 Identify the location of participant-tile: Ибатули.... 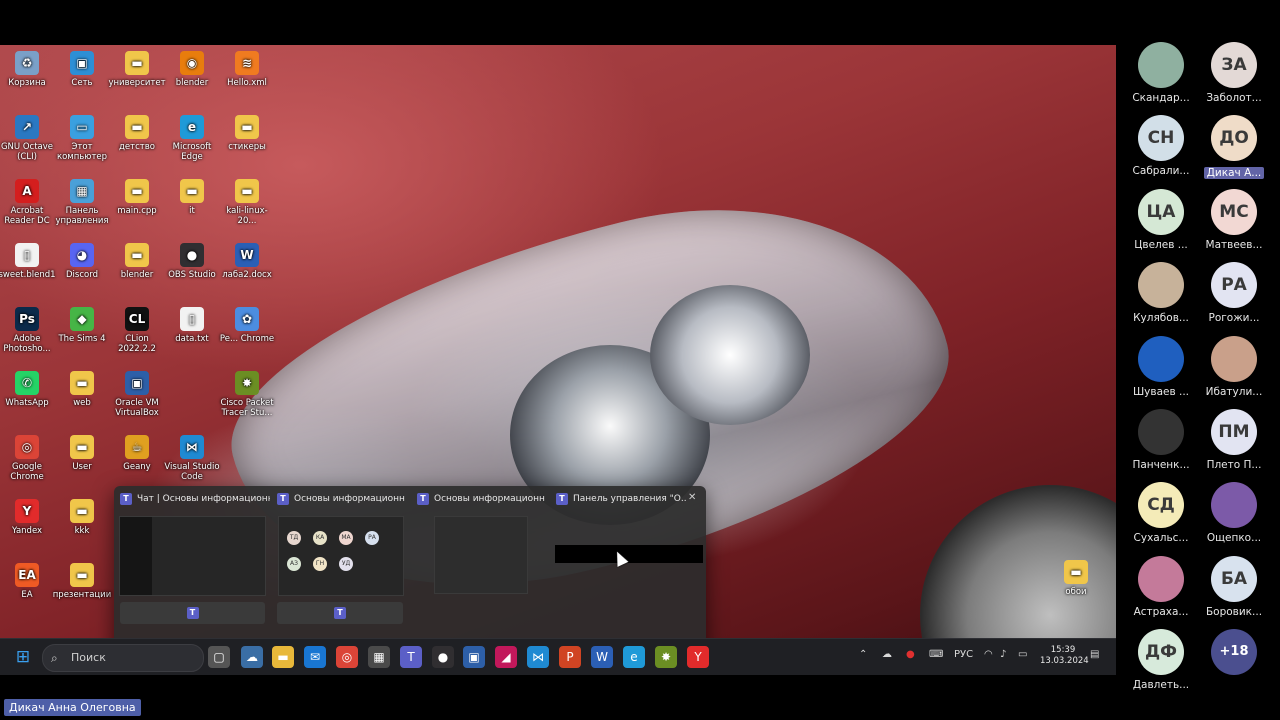
(1234, 366).